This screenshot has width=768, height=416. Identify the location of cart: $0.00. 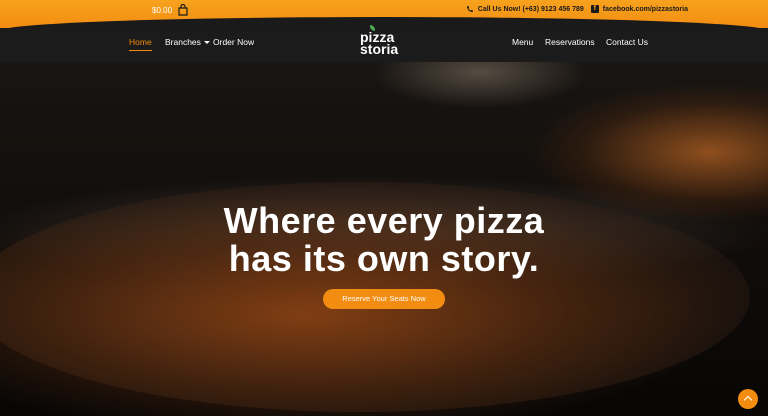
(170, 10).